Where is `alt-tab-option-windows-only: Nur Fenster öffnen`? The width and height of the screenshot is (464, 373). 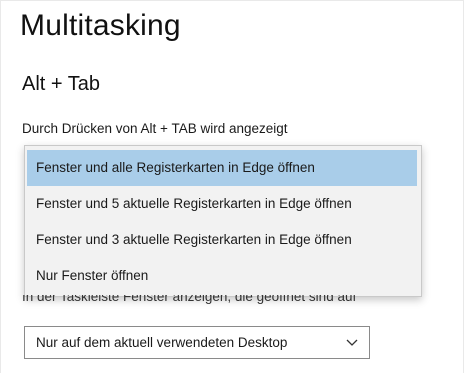 alt-tab-option-windows-only: Nur Fenster öffnen is located at coordinates (223, 276).